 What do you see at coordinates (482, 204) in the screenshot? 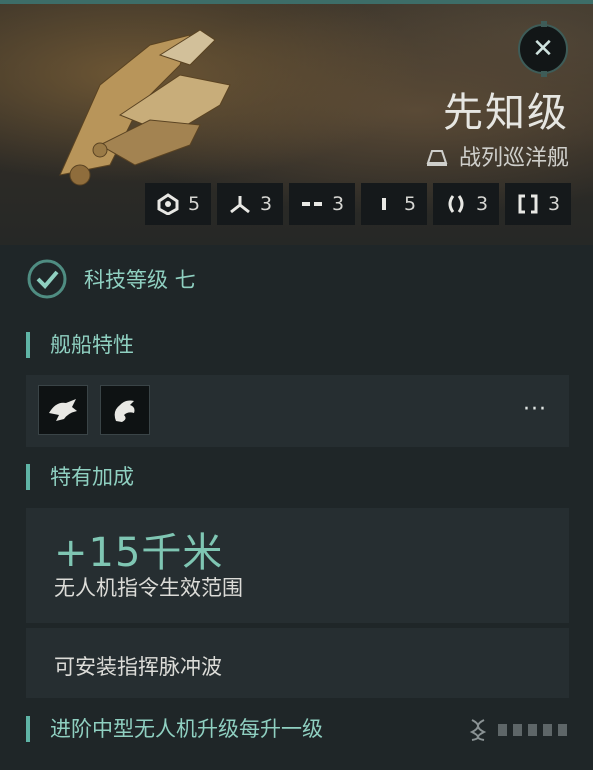
I see `rig-slot-value: 3` at bounding box center [482, 204].